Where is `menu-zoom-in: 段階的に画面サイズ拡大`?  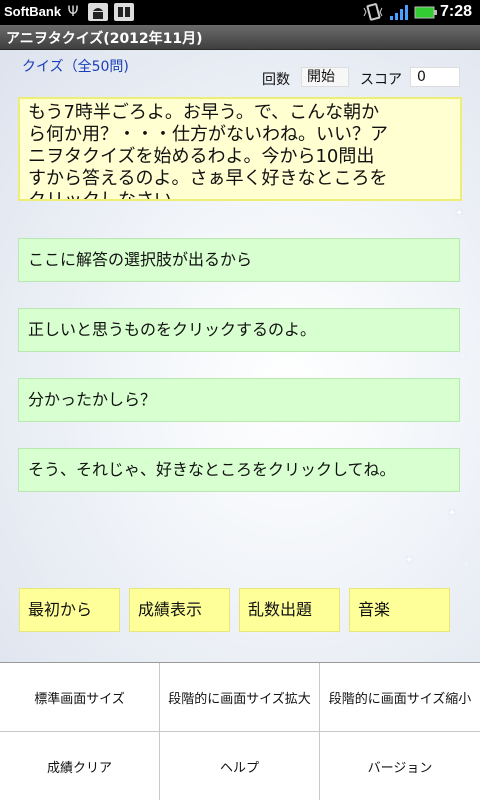 menu-zoom-in: 段階的に画面サイズ拡大 is located at coordinates (240, 697).